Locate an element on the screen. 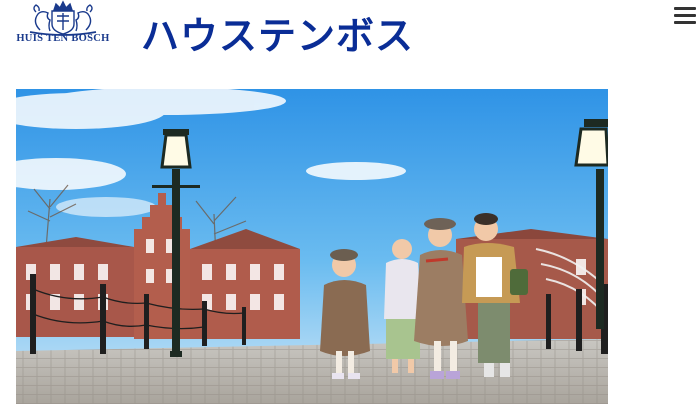 The image size is (700, 420). logo-wordmark: HUIS TEN BOSCH is located at coordinates (63, 38).